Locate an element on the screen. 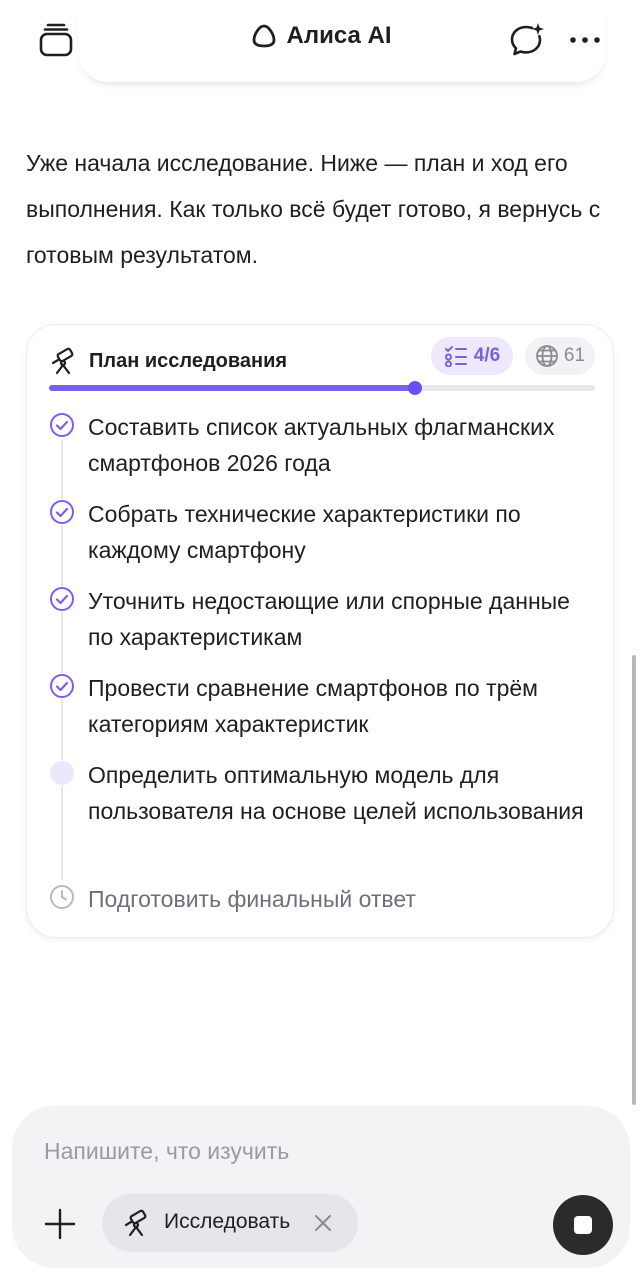 This screenshot has width=642, height=1280. sources-badge: 61 is located at coordinates (560, 356).